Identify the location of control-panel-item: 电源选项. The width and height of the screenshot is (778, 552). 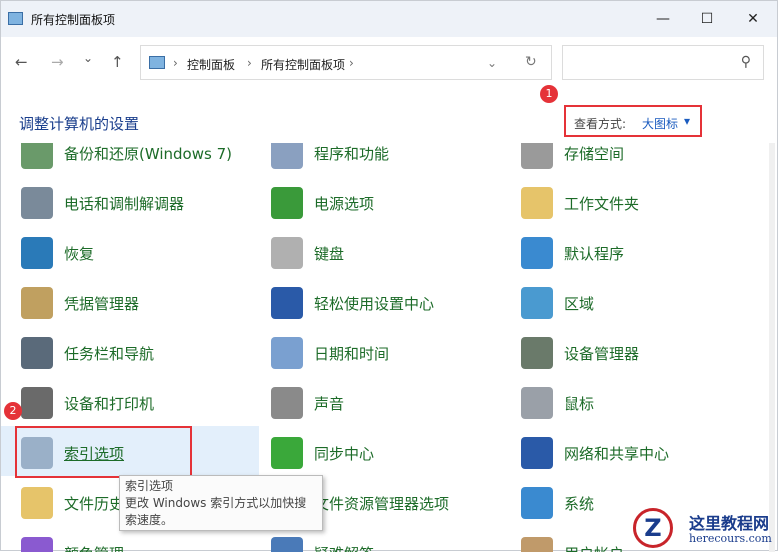
(391, 203).